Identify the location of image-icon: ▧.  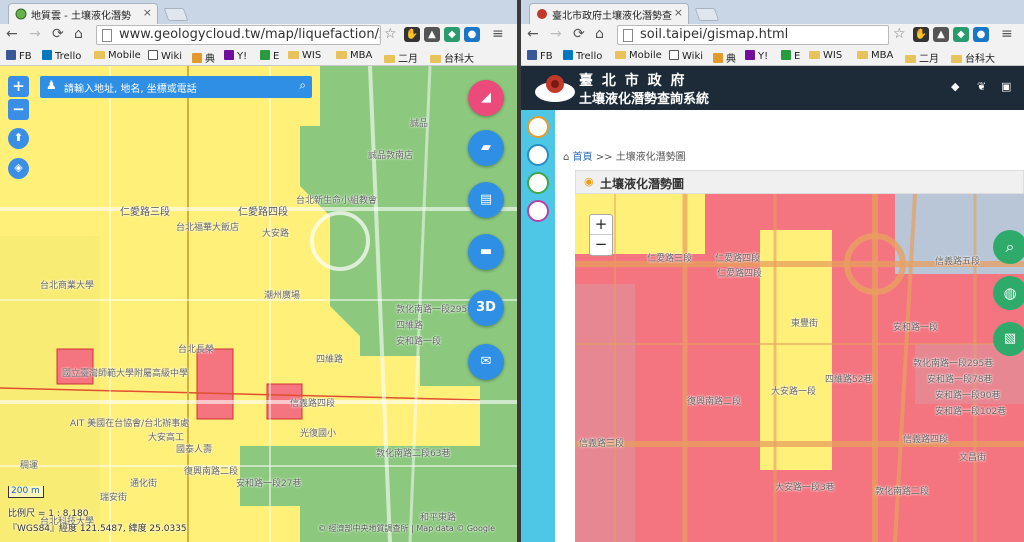
(1008, 339).